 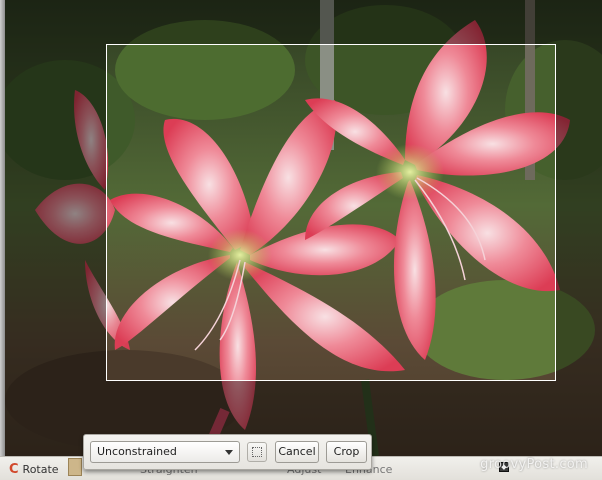 I want to click on crop-button: Crop, so click(x=346, y=452).